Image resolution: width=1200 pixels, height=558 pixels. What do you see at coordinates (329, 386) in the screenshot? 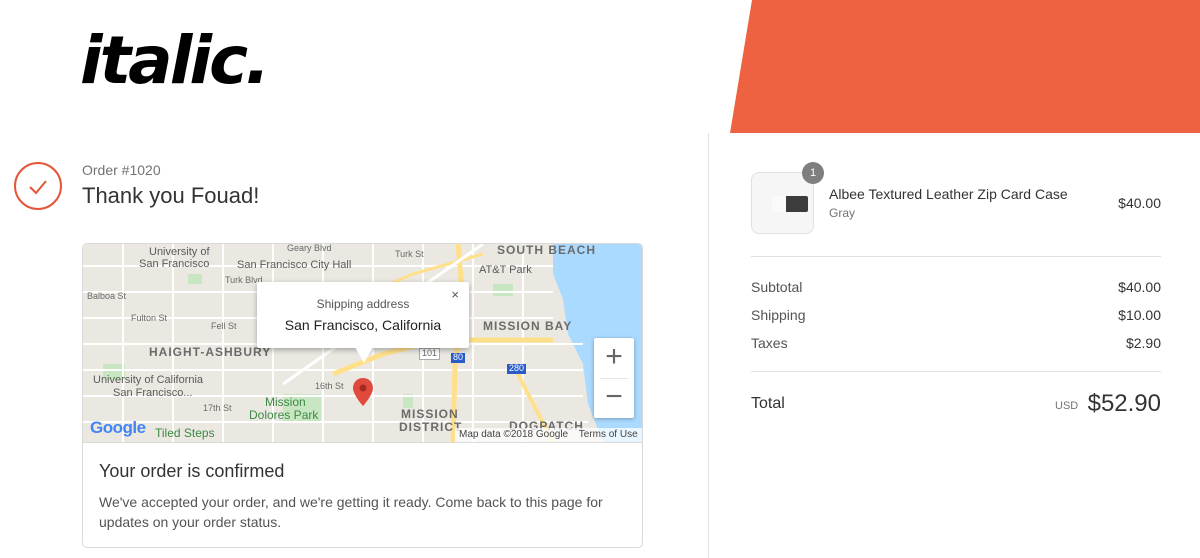
I see `map-label: 16th St` at bounding box center [329, 386].